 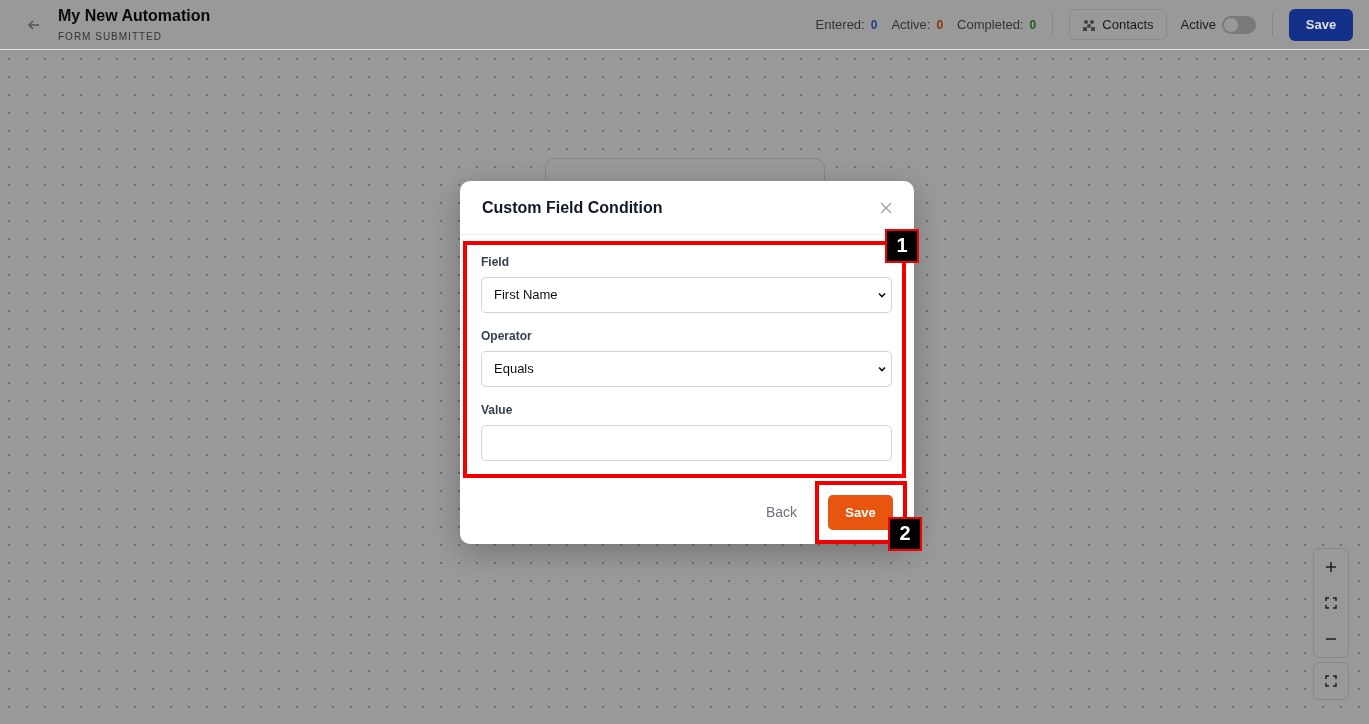 What do you see at coordinates (1089, 24) in the screenshot?
I see `people-icon` at bounding box center [1089, 24].